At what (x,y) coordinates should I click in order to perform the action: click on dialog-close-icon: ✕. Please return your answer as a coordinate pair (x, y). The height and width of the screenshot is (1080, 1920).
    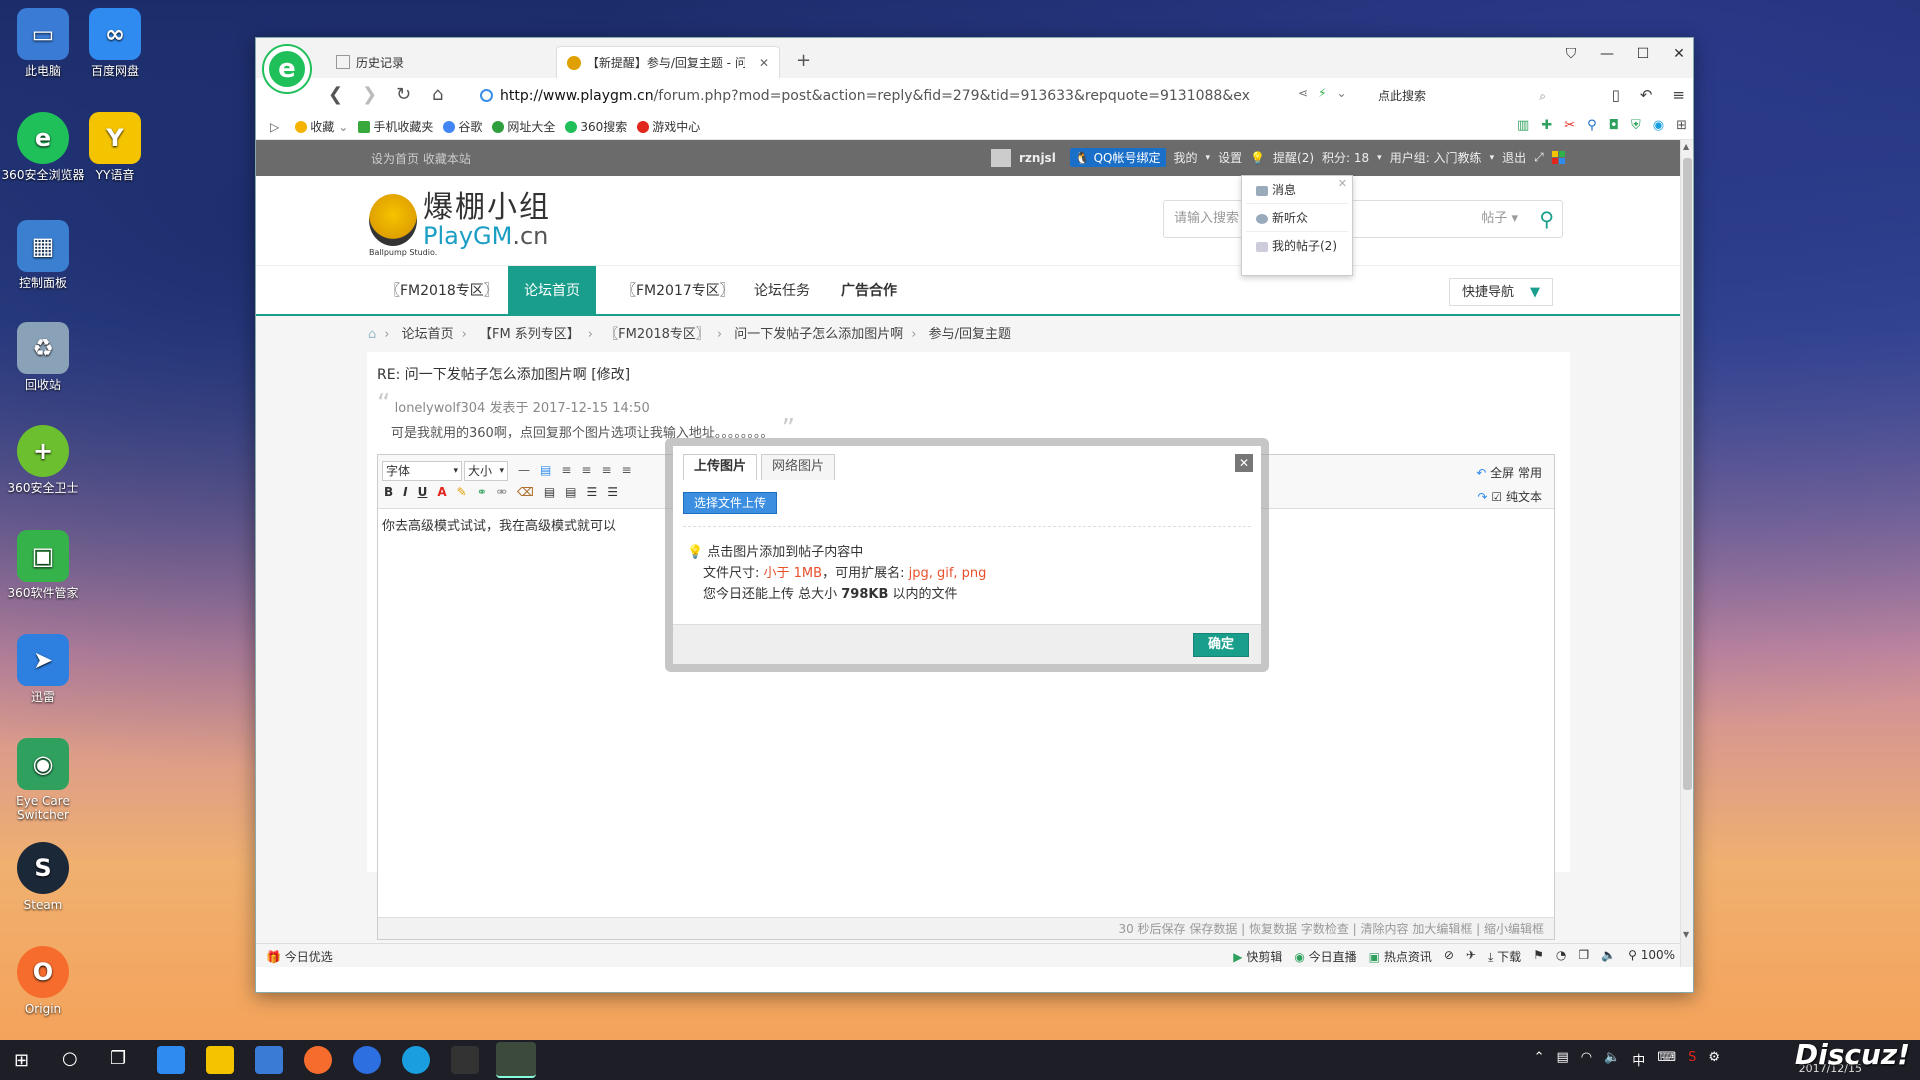
    Looking at the image, I should click on (1244, 463).